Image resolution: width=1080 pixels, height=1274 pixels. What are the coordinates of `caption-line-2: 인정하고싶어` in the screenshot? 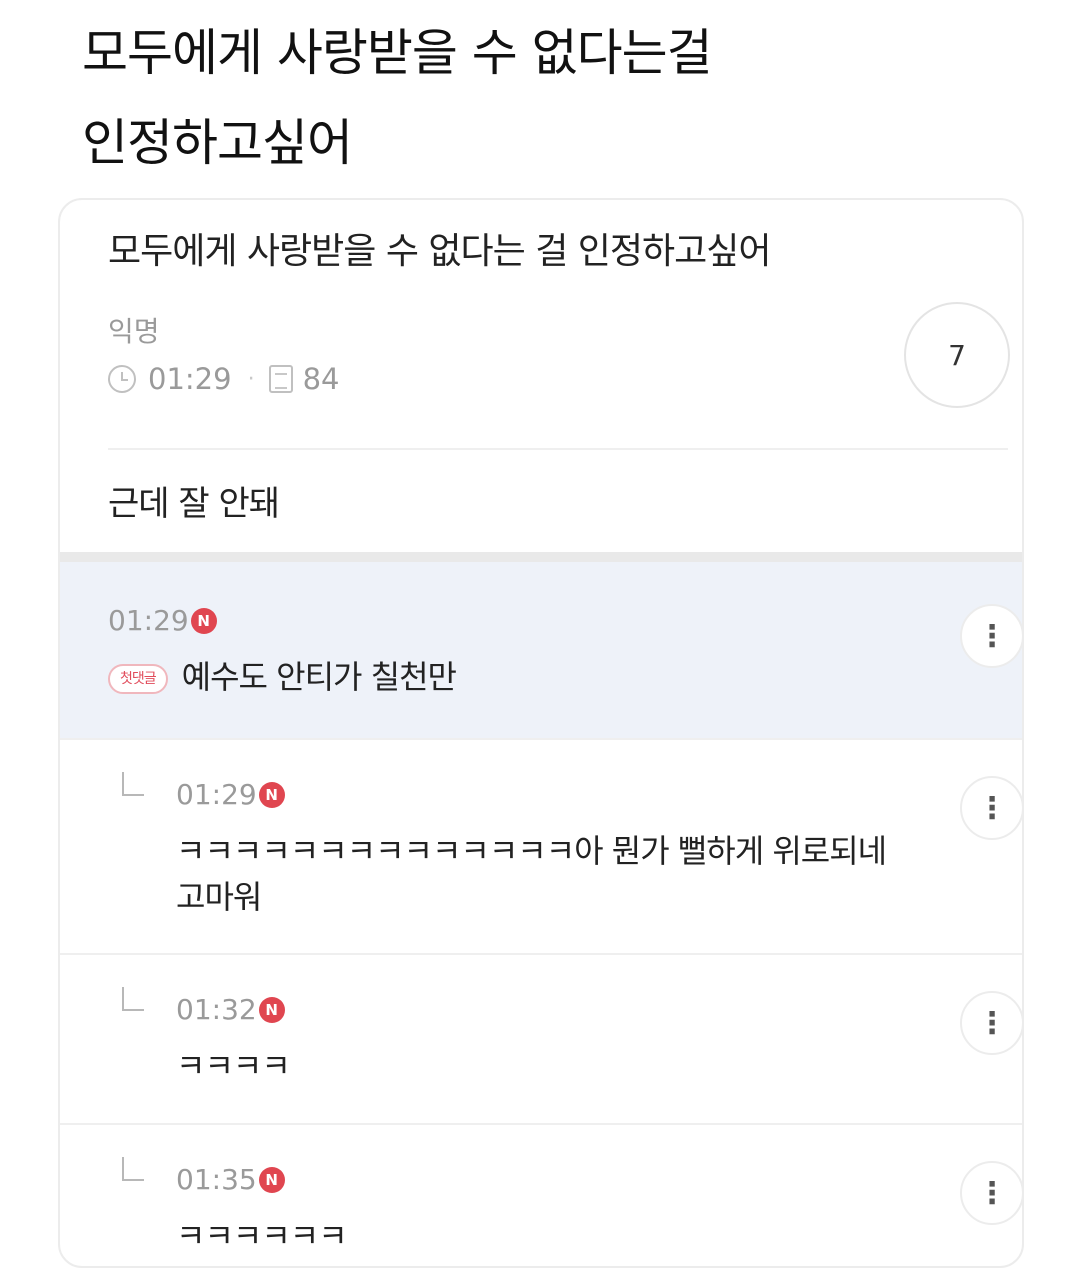 It's located at (217, 143).